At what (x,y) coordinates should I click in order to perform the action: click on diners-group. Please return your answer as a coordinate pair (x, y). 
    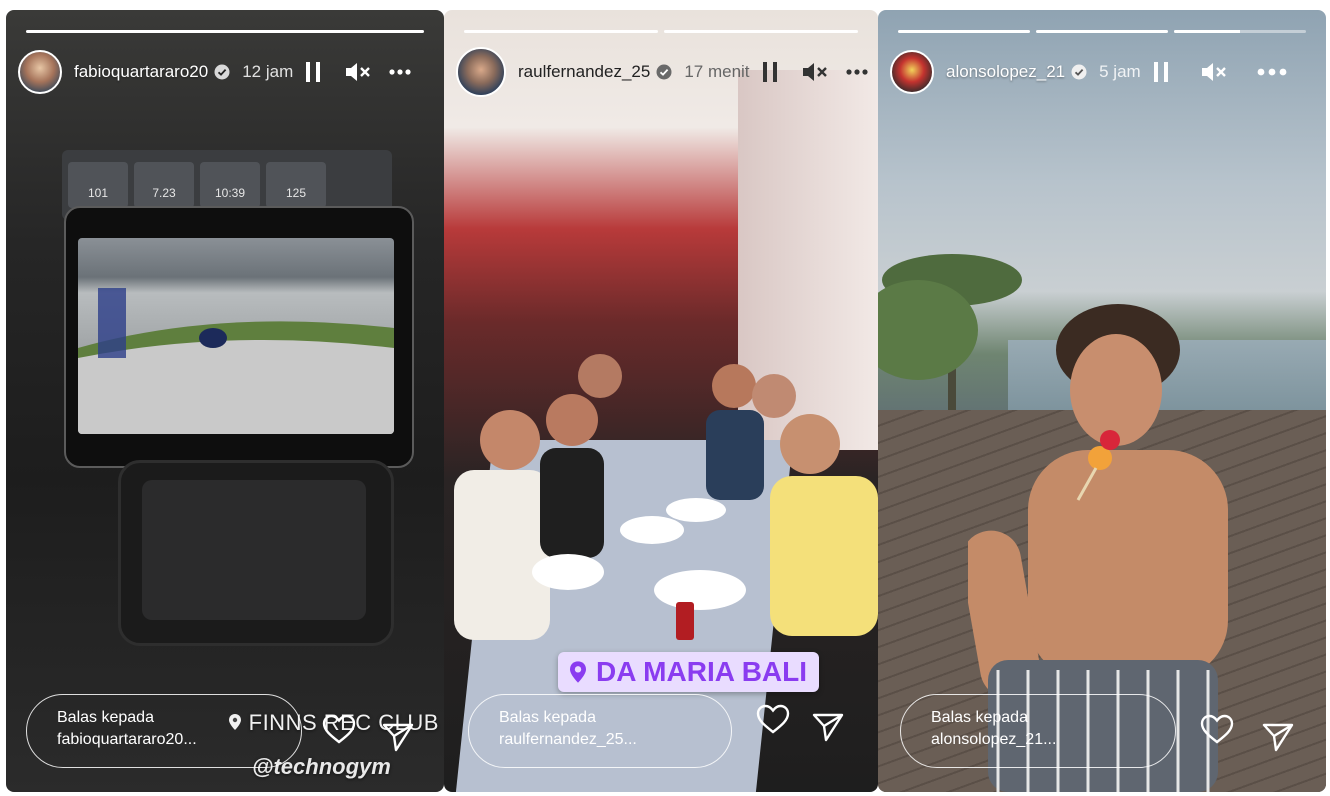
    Looking at the image, I should click on (666, 497).